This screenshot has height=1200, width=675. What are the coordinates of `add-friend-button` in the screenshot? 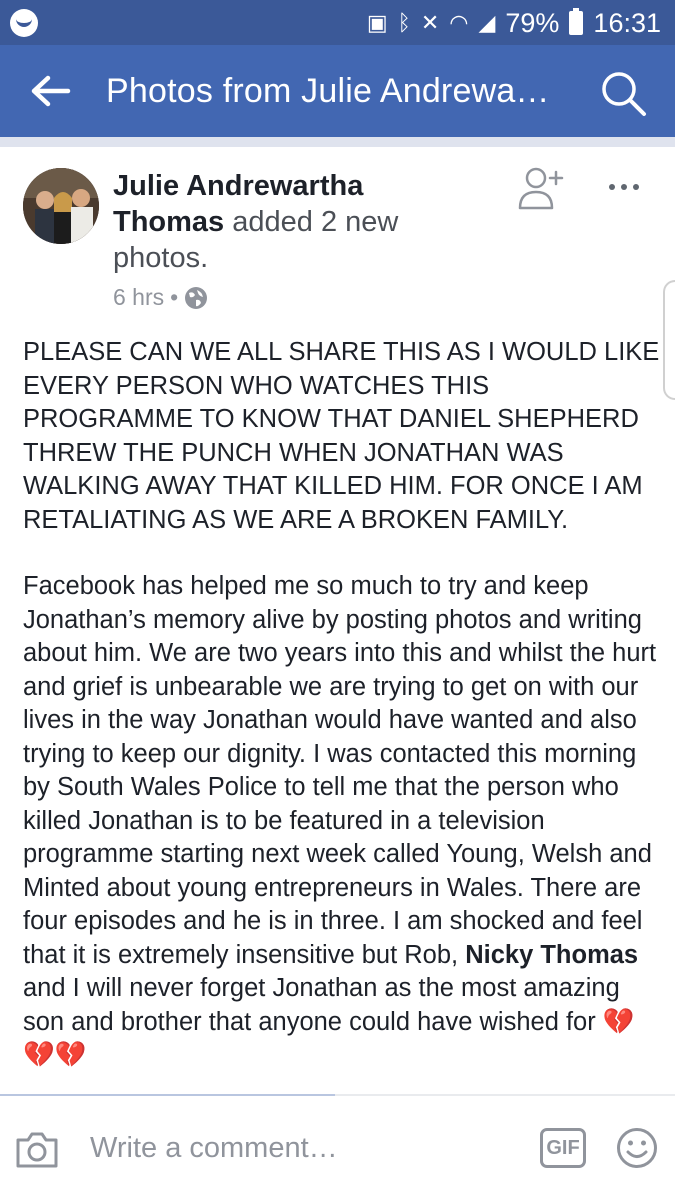 It's located at (541, 189).